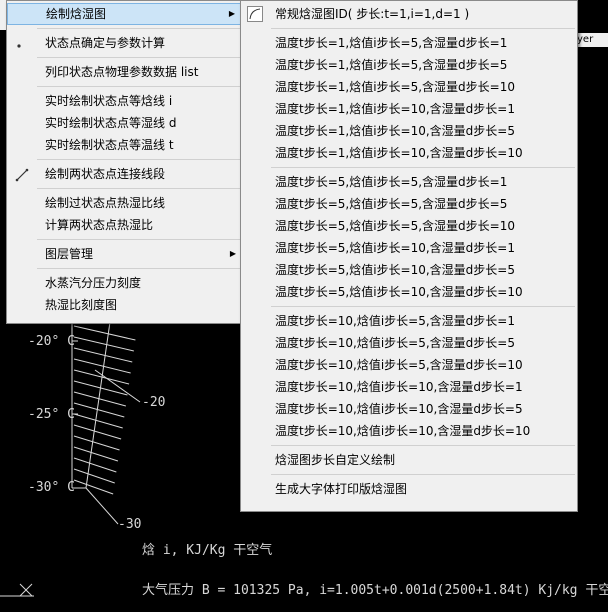 The image size is (608, 612). I want to click on menu-item-connect-points: 绘制两状态点连接线段, so click(124, 174).